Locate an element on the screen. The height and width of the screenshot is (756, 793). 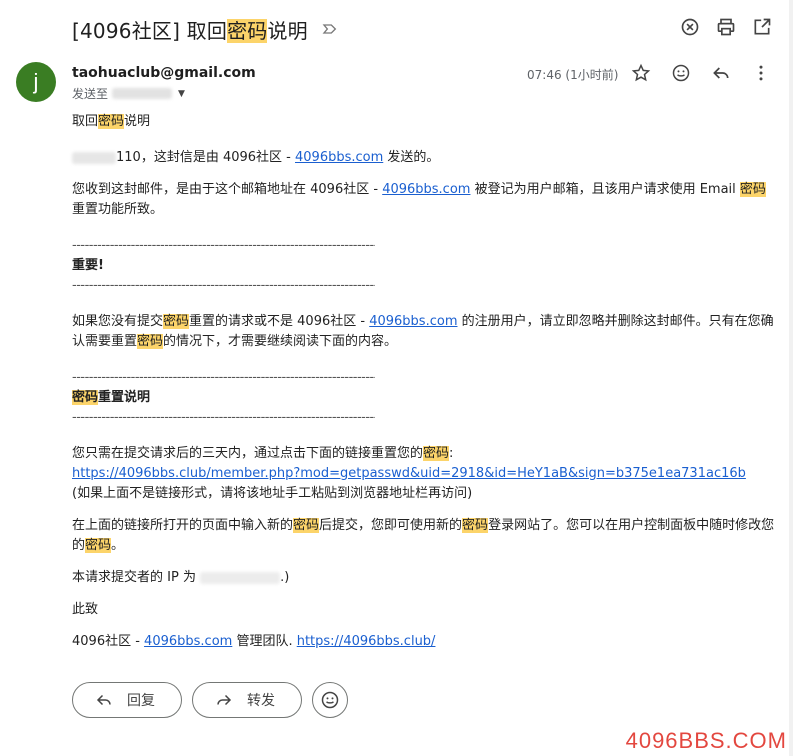
reply-button: 回复 is located at coordinates (127, 700).